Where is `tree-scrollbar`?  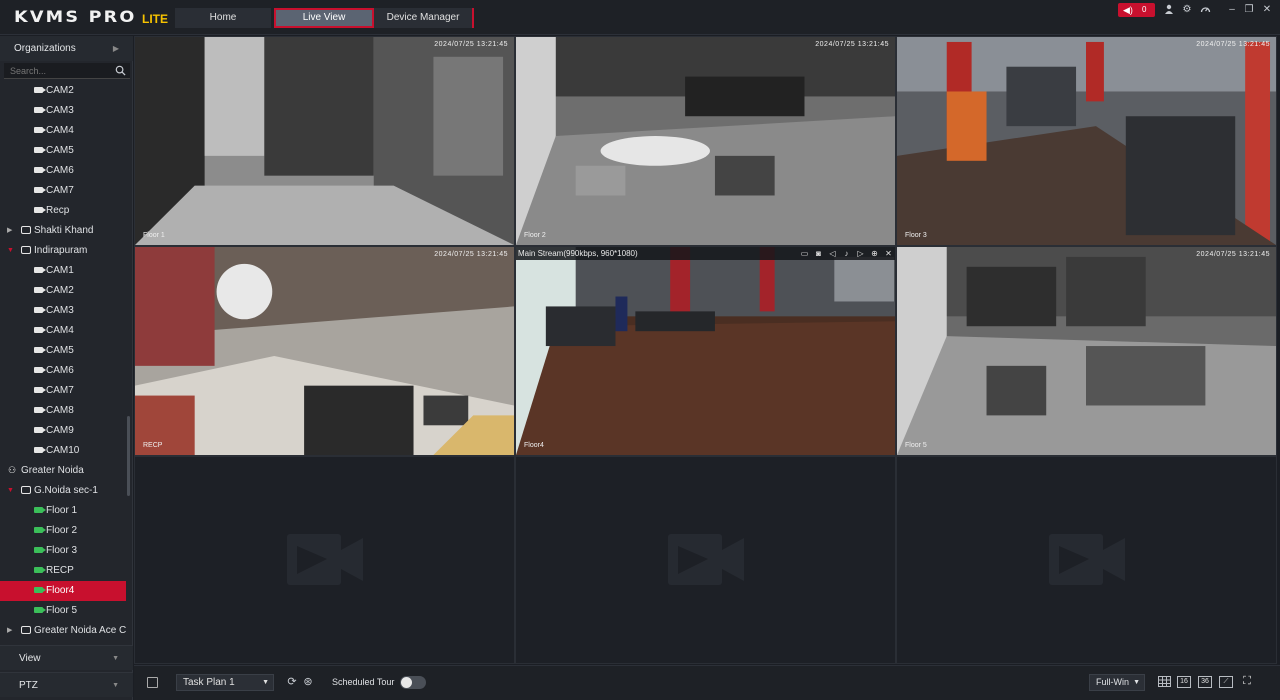
tree-scrollbar is located at coordinates (128, 456).